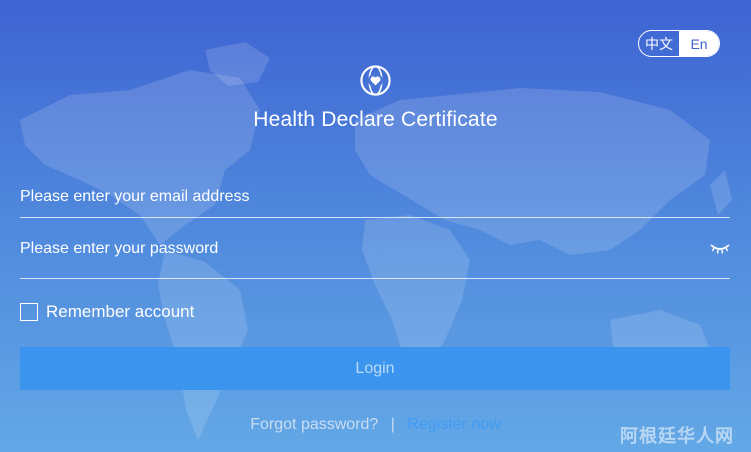 This screenshot has width=751, height=452. I want to click on remember-account-row: Remember account, so click(107, 312).